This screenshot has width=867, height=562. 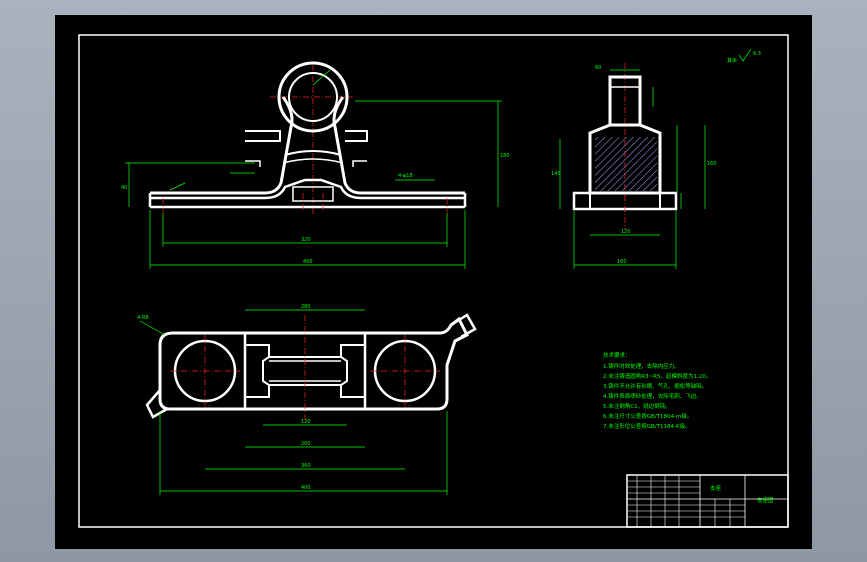 What do you see at coordinates (306, 466) in the screenshot?
I see `dim-top-d: 360` at bounding box center [306, 466].